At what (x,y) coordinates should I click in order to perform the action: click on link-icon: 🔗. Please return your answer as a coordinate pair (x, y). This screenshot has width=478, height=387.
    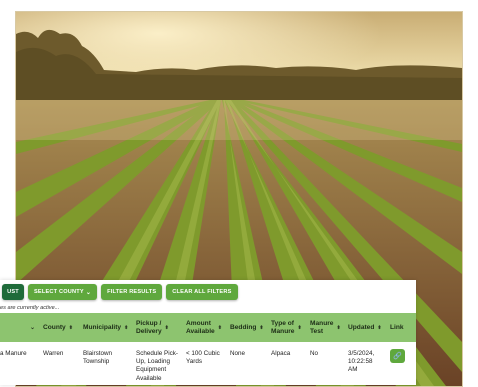
    Looking at the image, I should click on (397, 356).